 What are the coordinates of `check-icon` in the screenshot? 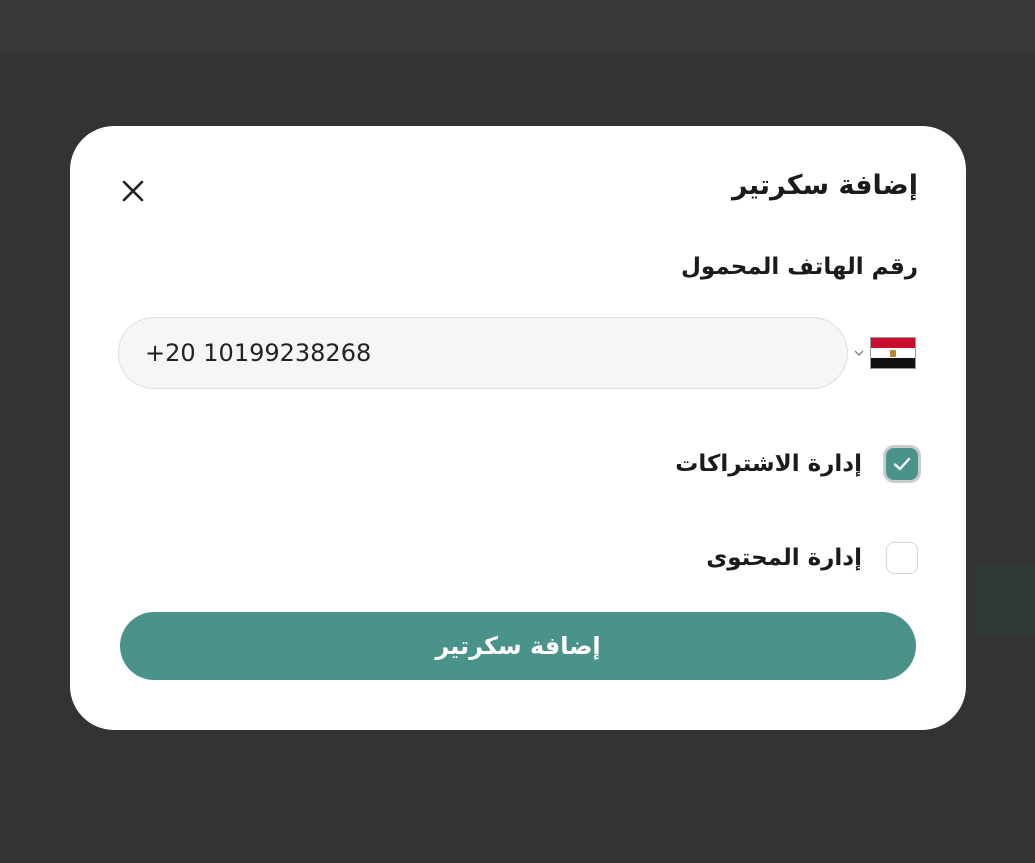 It's located at (902, 464).